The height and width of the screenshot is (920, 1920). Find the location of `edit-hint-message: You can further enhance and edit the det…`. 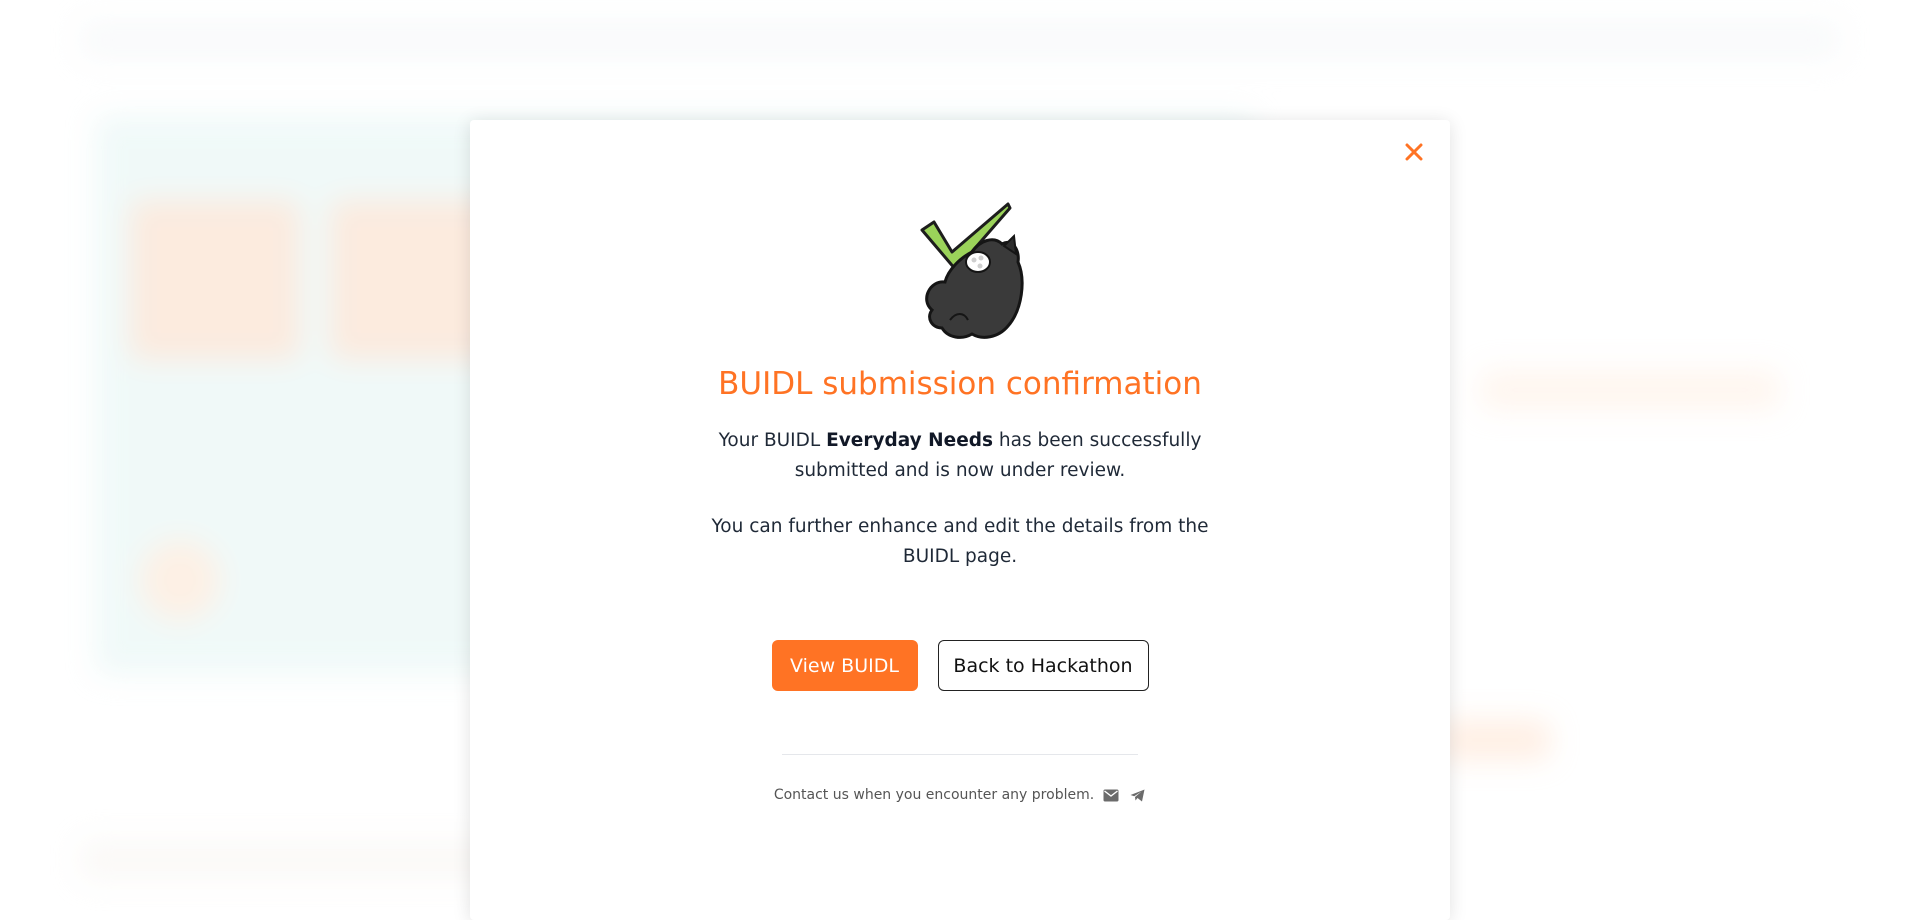

edit-hint-message: You can further enhance and edit the det… is located at coordinates (960, 542).